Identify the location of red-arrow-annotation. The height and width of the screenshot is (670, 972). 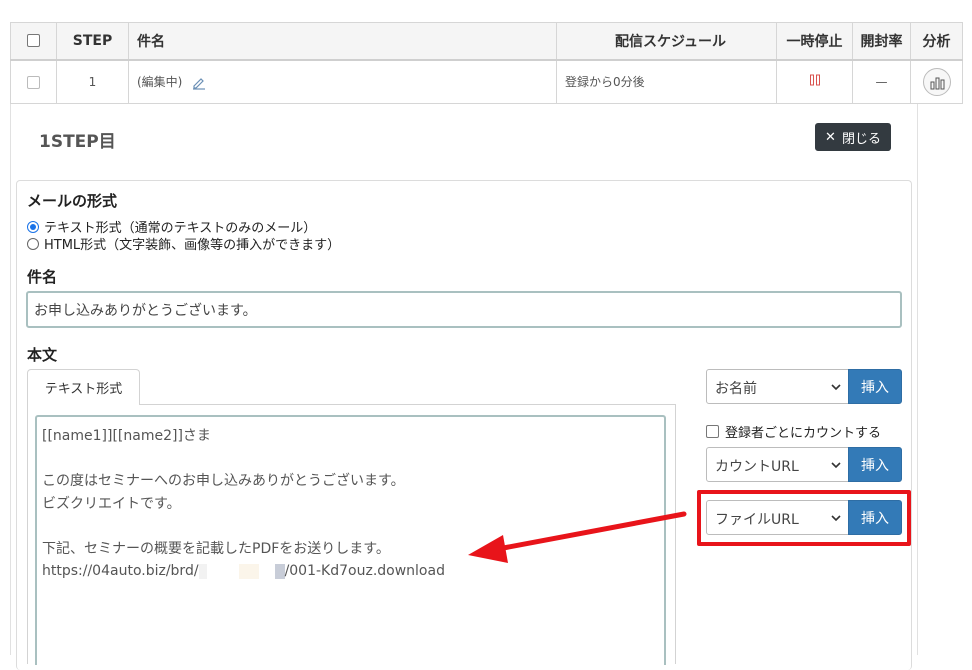
(577, 537).